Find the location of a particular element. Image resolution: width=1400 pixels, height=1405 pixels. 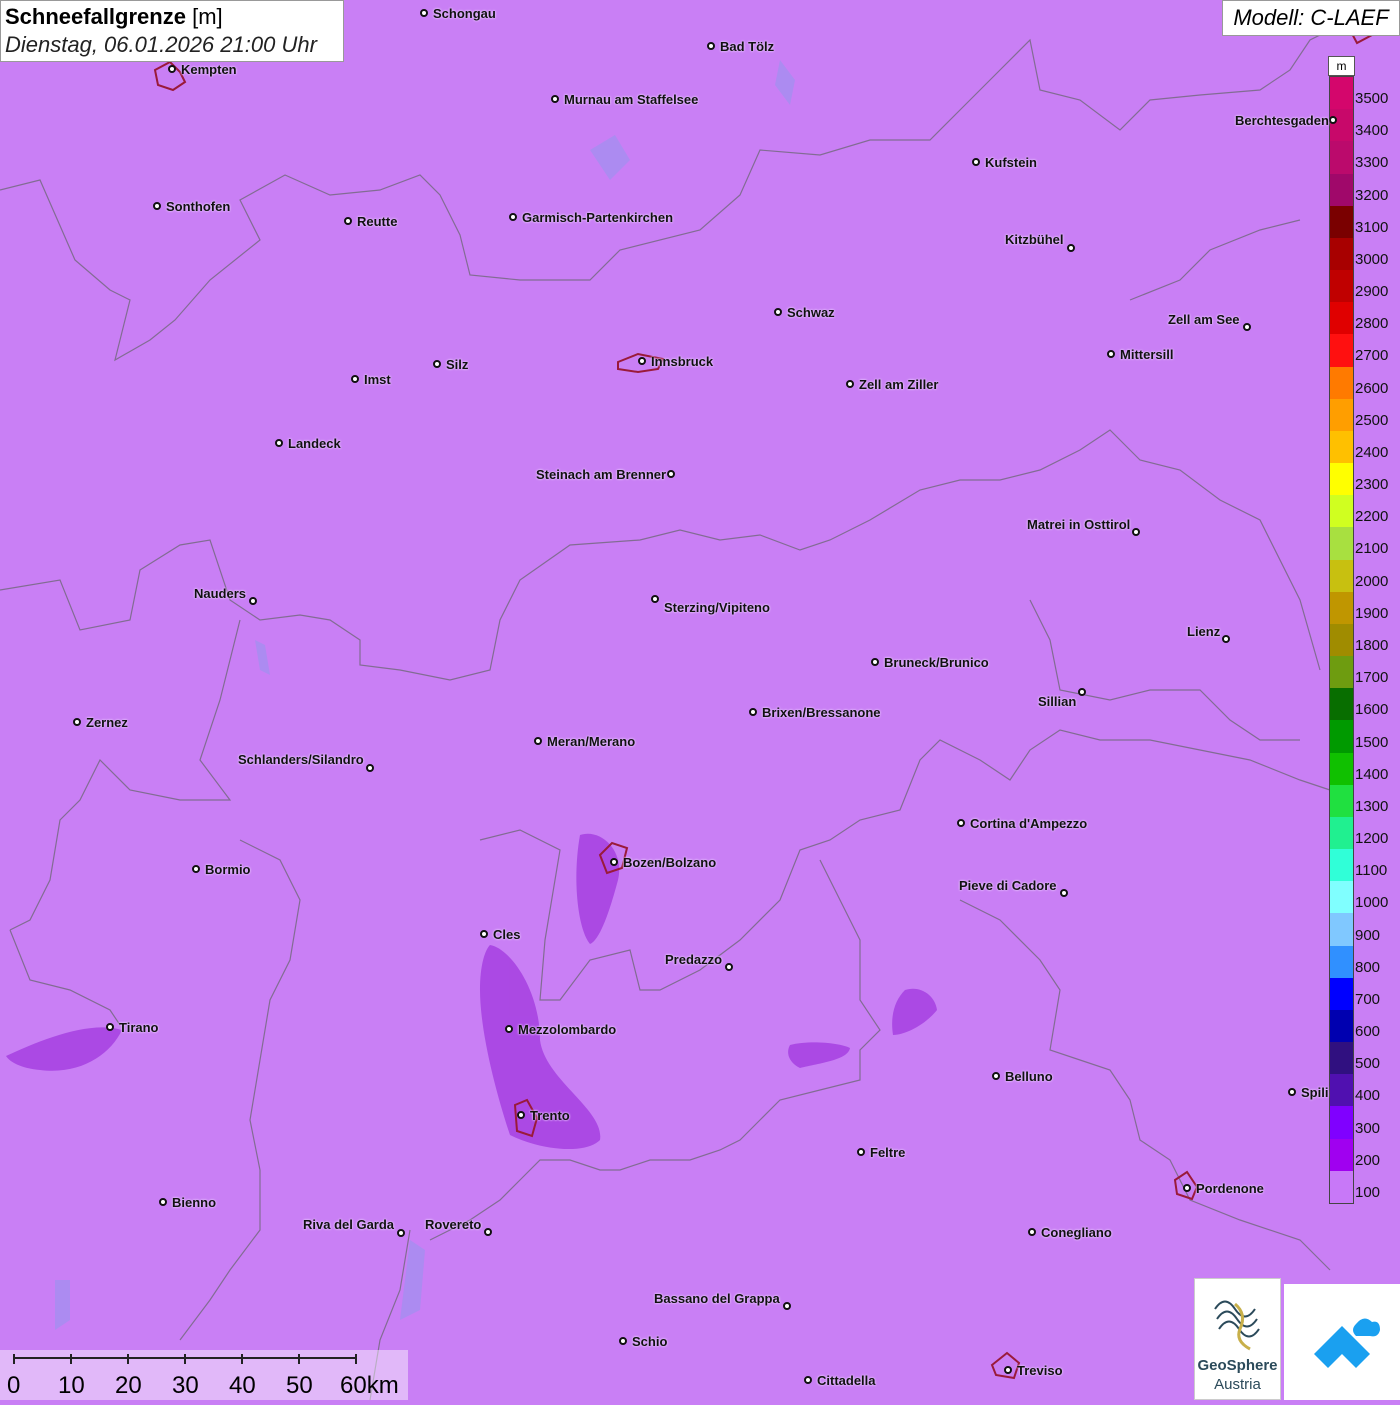

legend-label: 1700 is located at coordinates (1372, 678).